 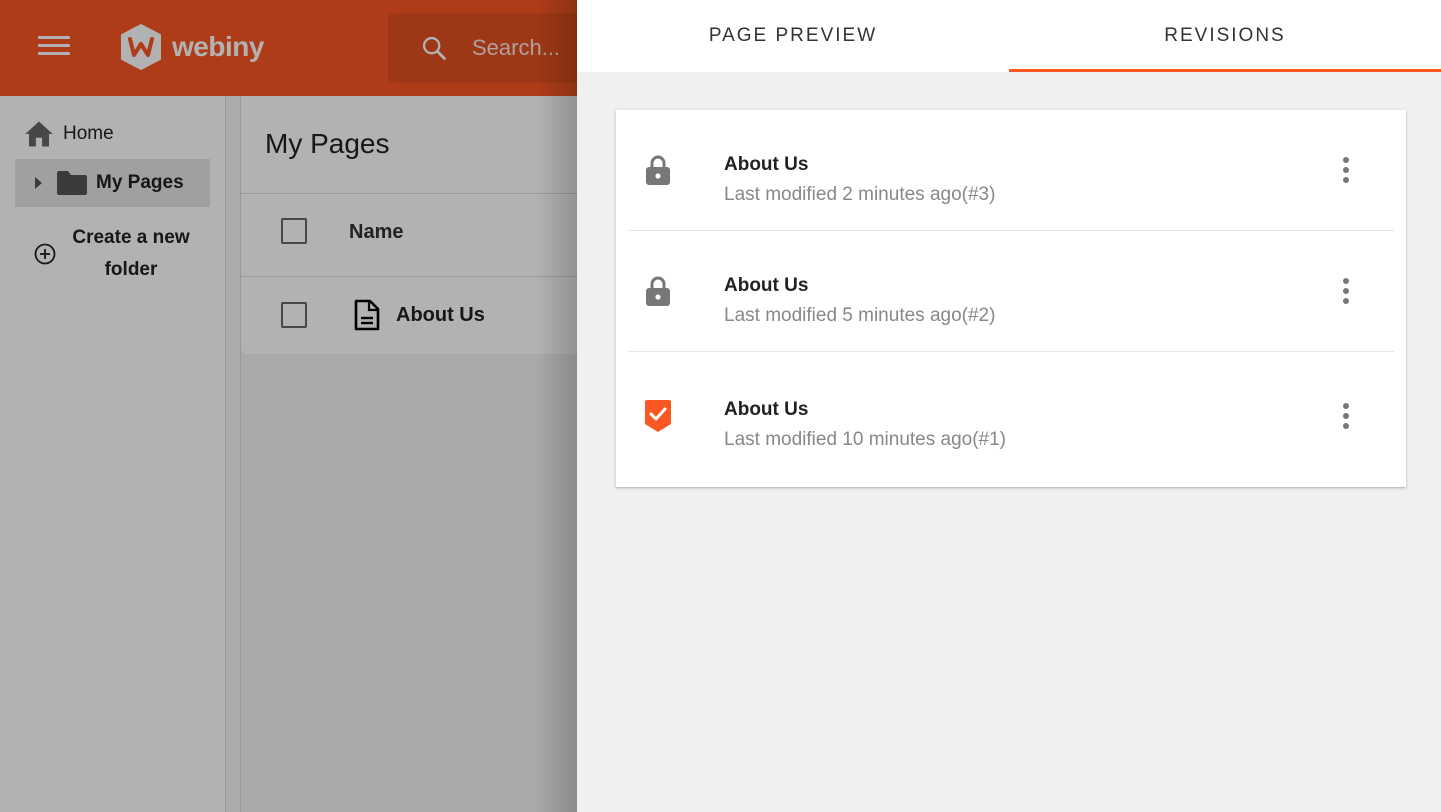 What do you see at coordinates (1011, 291) in the screenshot?
I see `revision-item: About Us Last modified 5 minutes ago(#2)` at bounding box center [1011, 291].